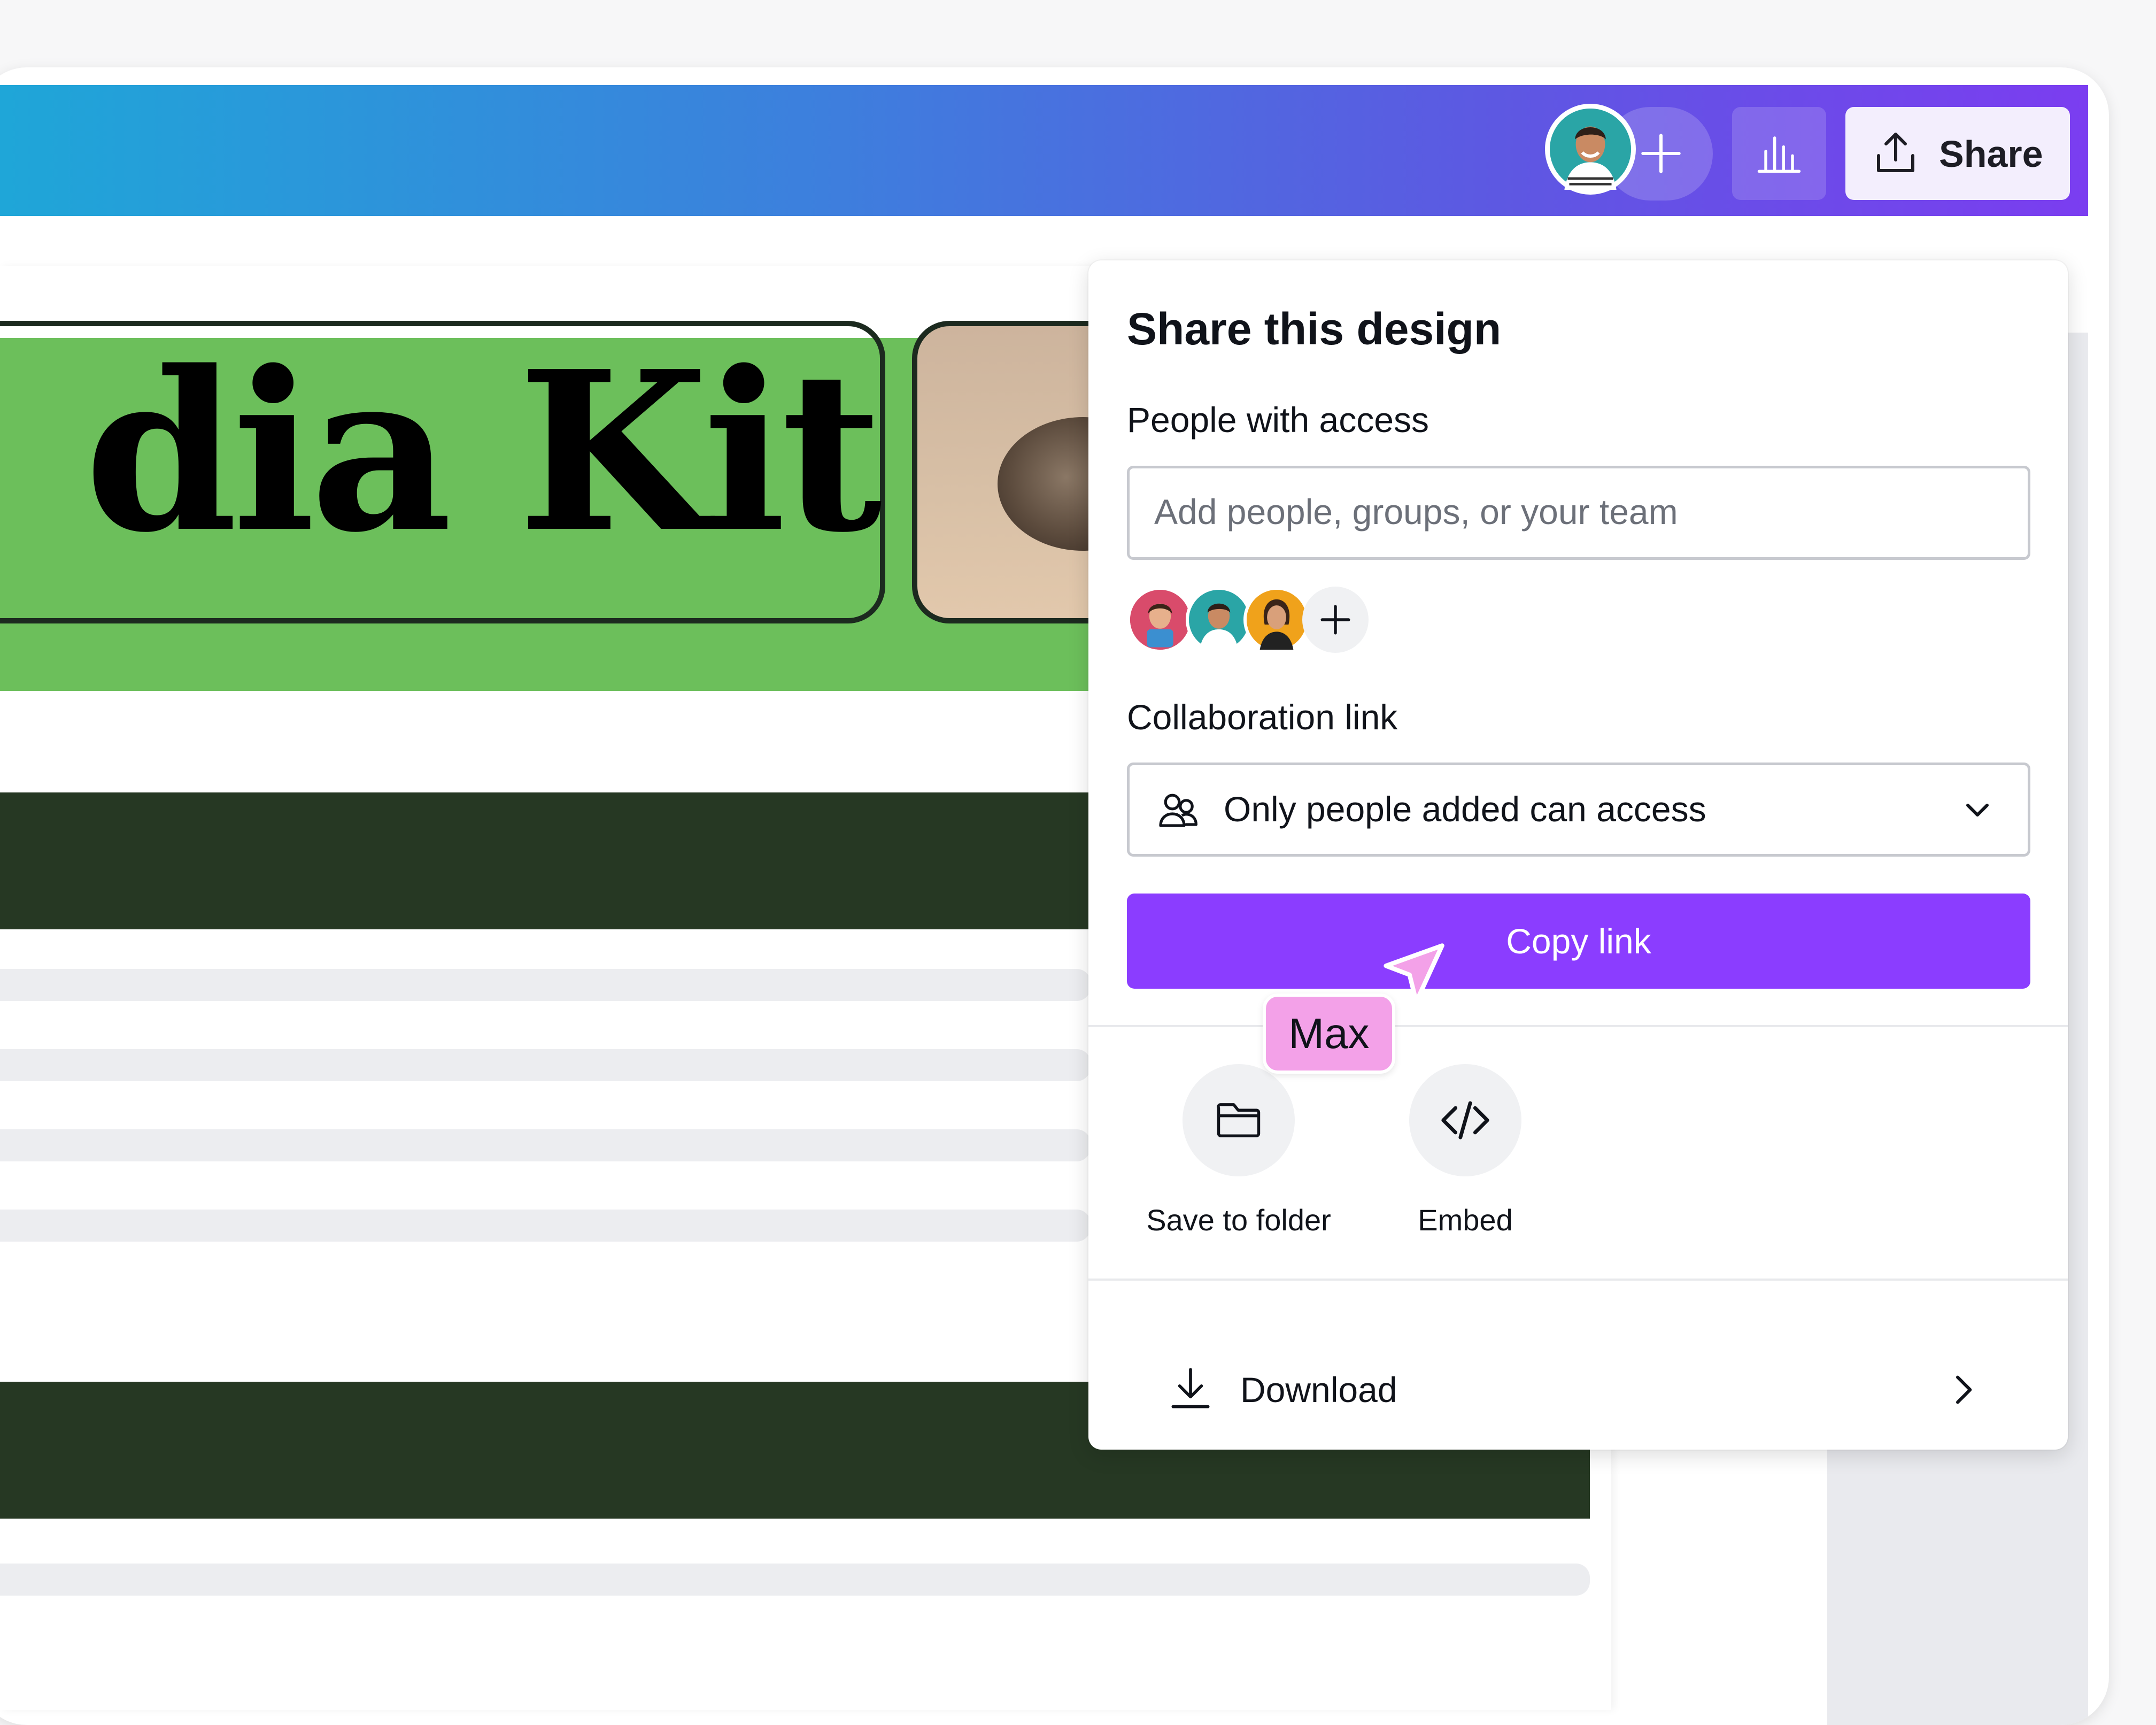  I want to click on insights-button, so click(1779, 153).